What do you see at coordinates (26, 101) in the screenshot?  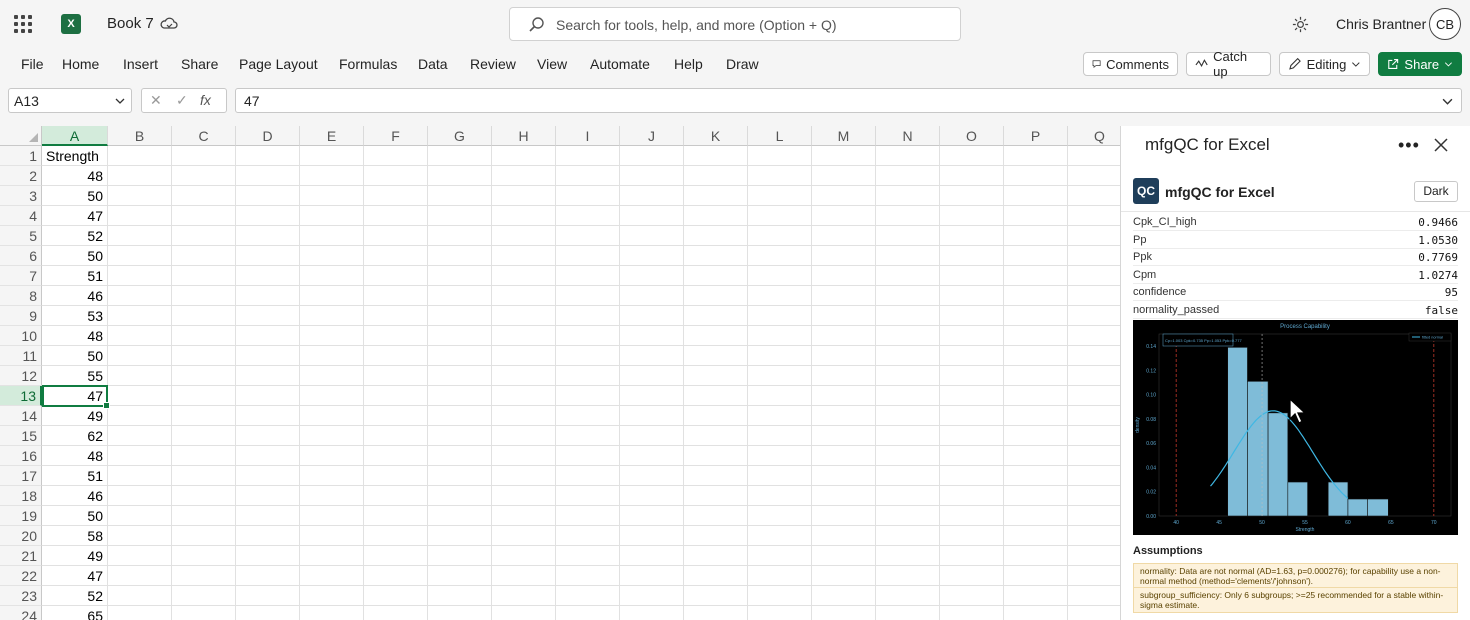 I see `name-box-value: A13` at bounding box center [26, 101].